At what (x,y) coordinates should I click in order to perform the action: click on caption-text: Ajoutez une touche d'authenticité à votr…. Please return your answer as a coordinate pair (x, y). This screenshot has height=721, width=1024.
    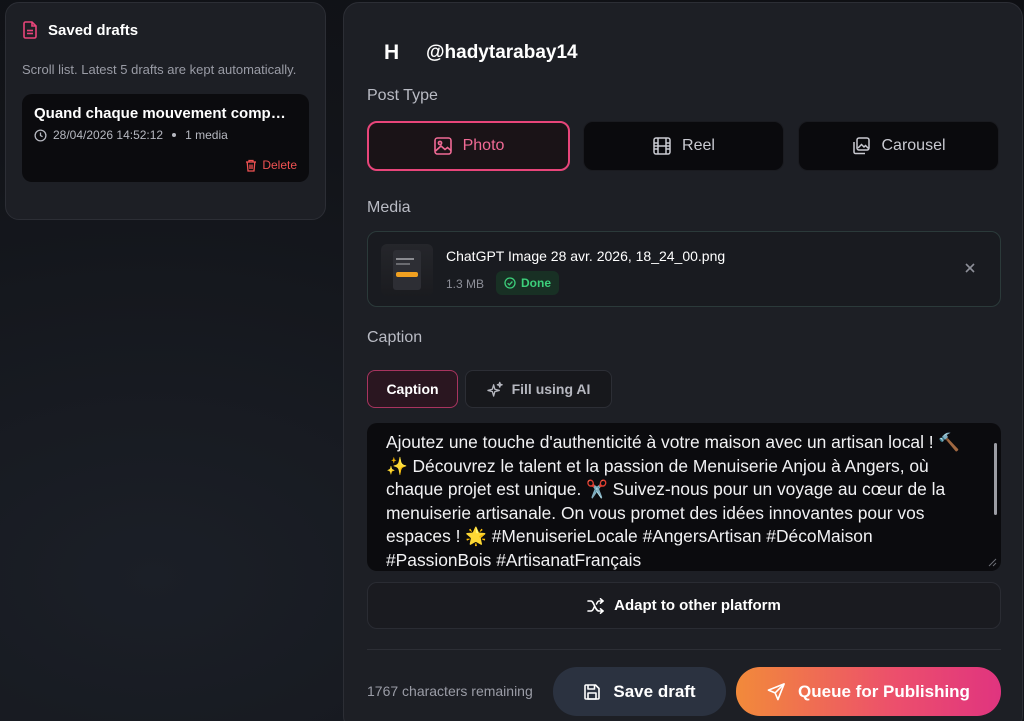
    Looking at the image, I should click on (675, 501).